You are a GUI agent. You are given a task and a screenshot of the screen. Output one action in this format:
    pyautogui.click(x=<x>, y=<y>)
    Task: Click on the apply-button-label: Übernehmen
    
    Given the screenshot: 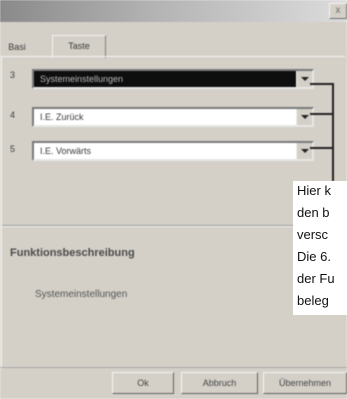 What is the action you would take?
    pyautogui.click(x=305, y=383)
    